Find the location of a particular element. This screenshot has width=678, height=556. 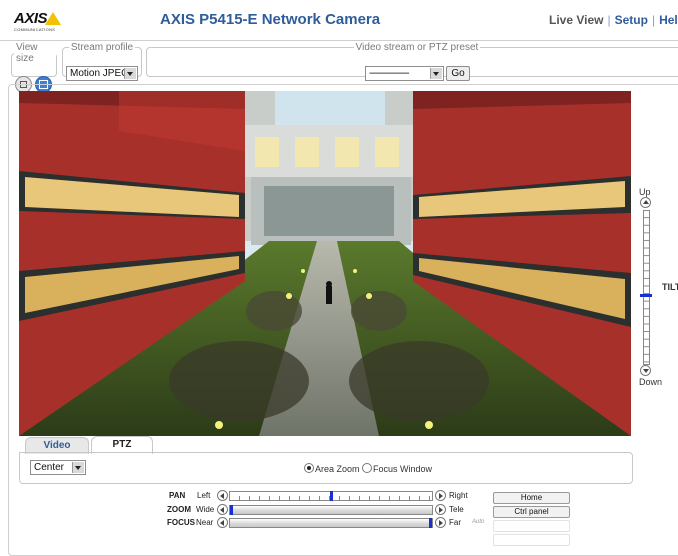

axis-logo: AXIS COMMUNICATIONS is located at coordinates (40, 21).